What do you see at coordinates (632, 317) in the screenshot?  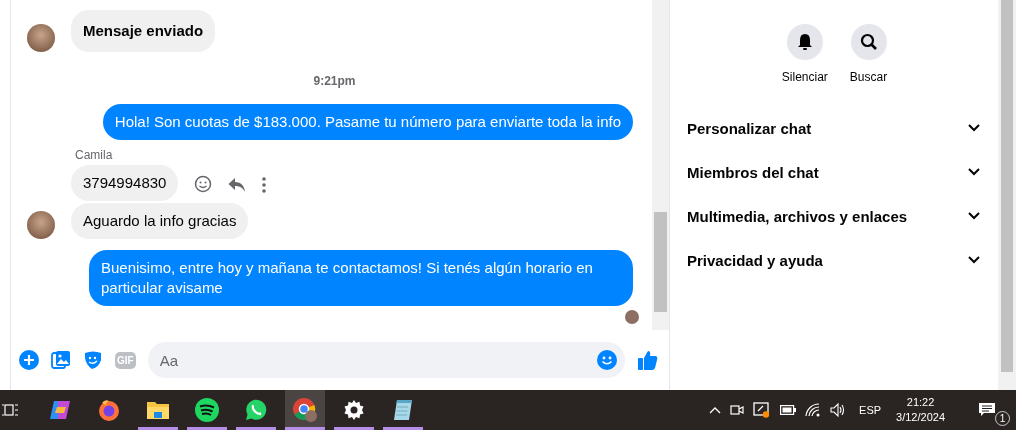 I see `seen-avatar` at bounding box center [632, 317].